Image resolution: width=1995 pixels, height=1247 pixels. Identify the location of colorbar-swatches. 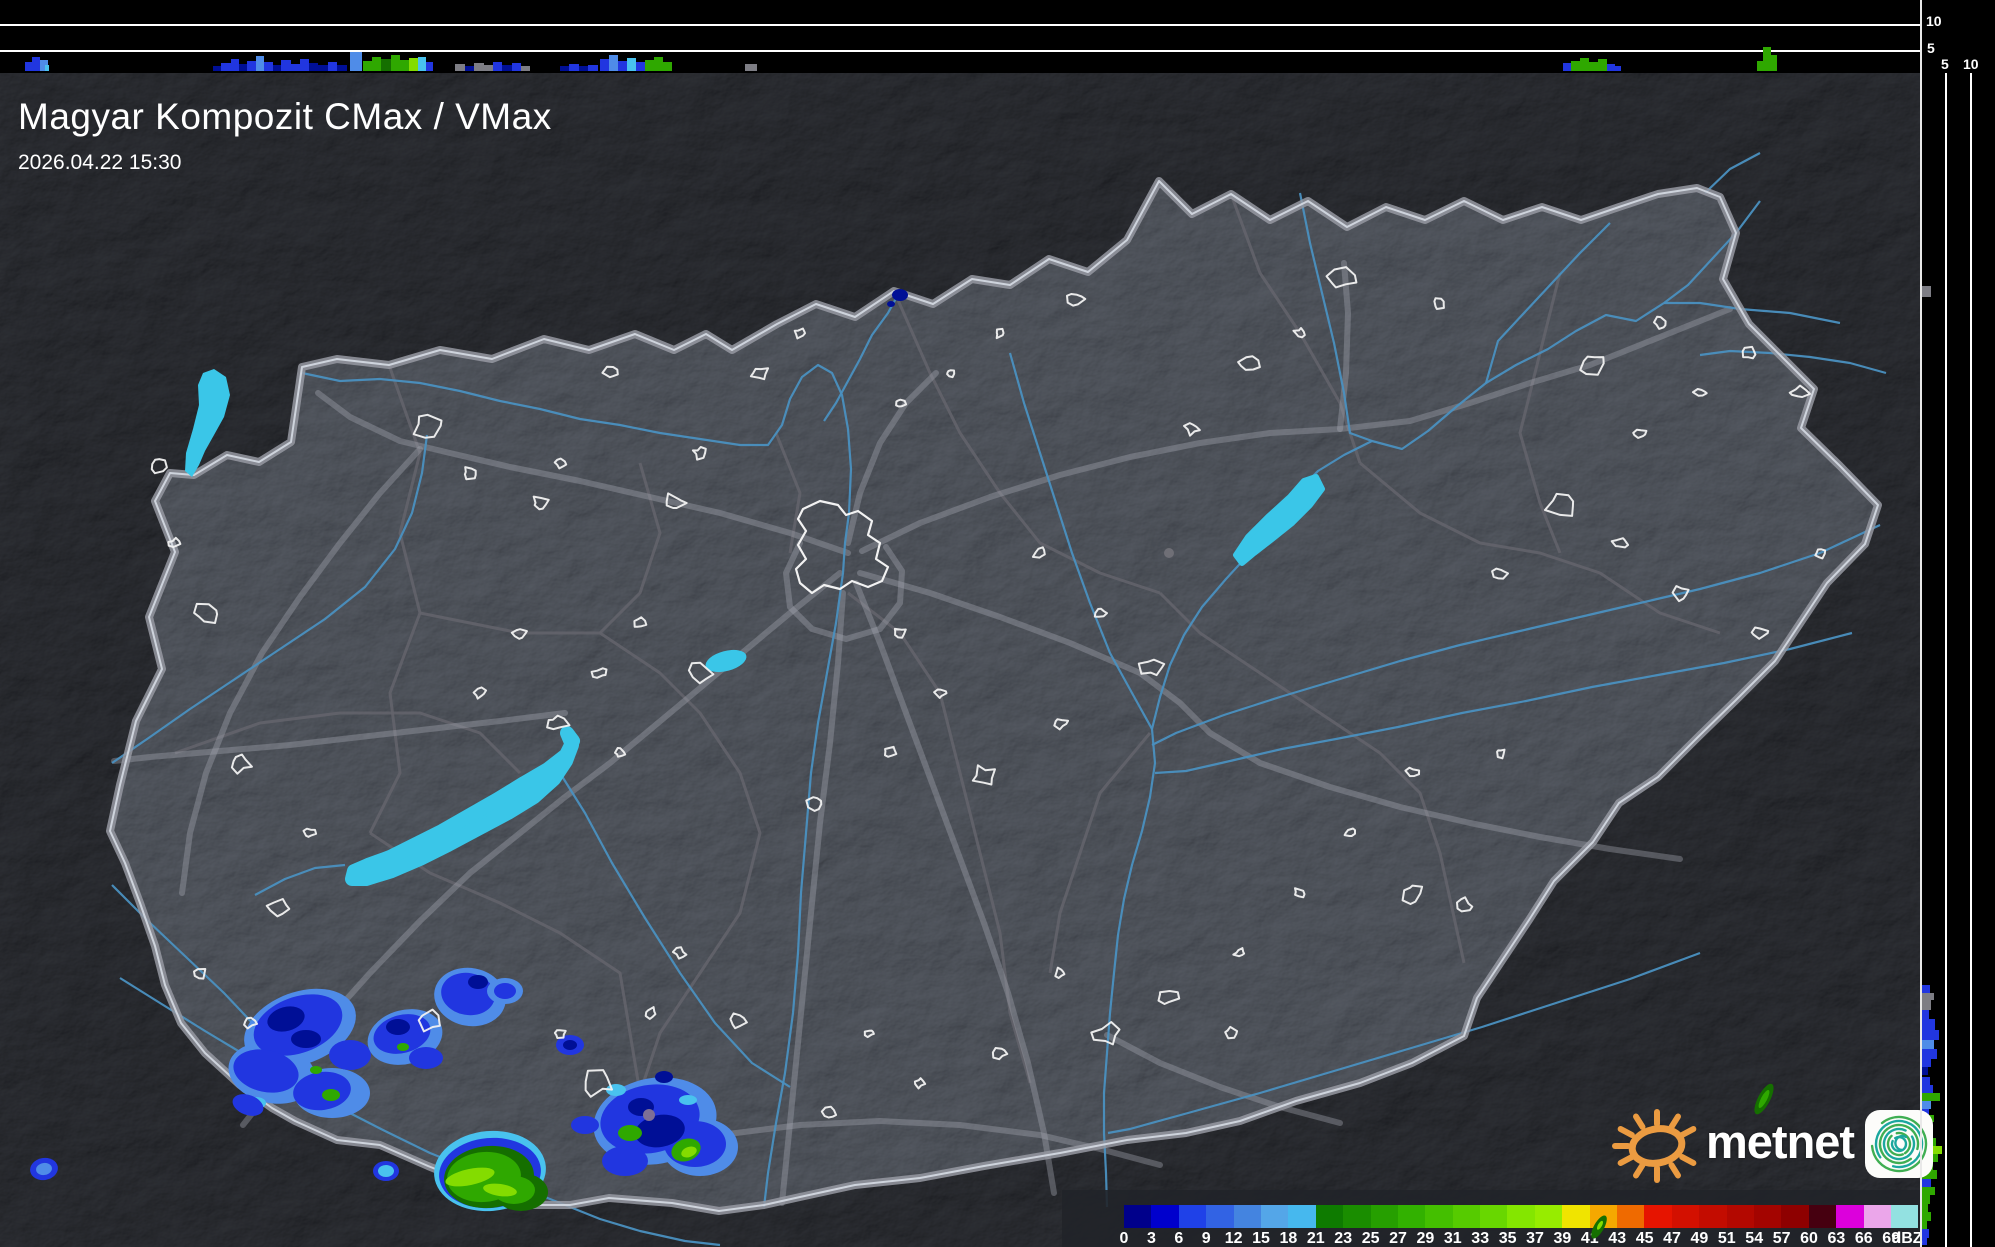
(1521, 1216).